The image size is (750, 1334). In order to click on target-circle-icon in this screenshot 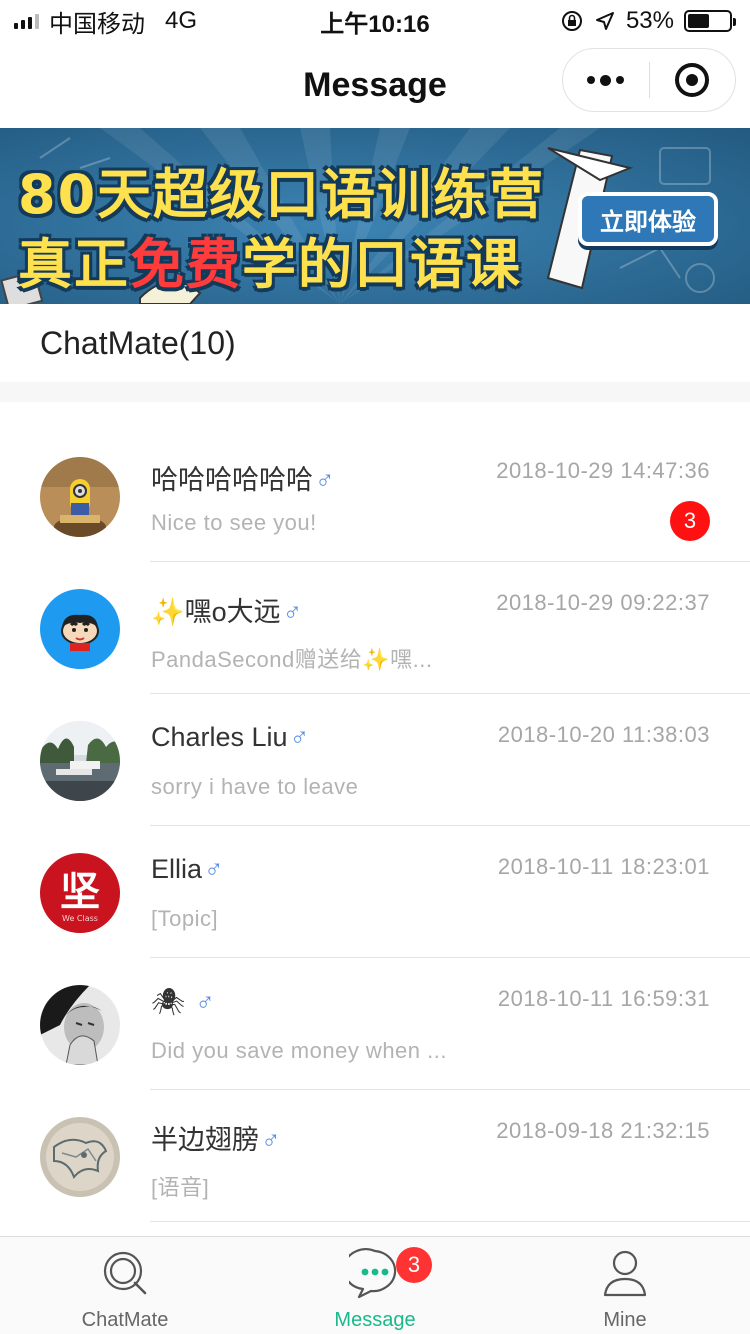, I will do `click(692, 80)`.